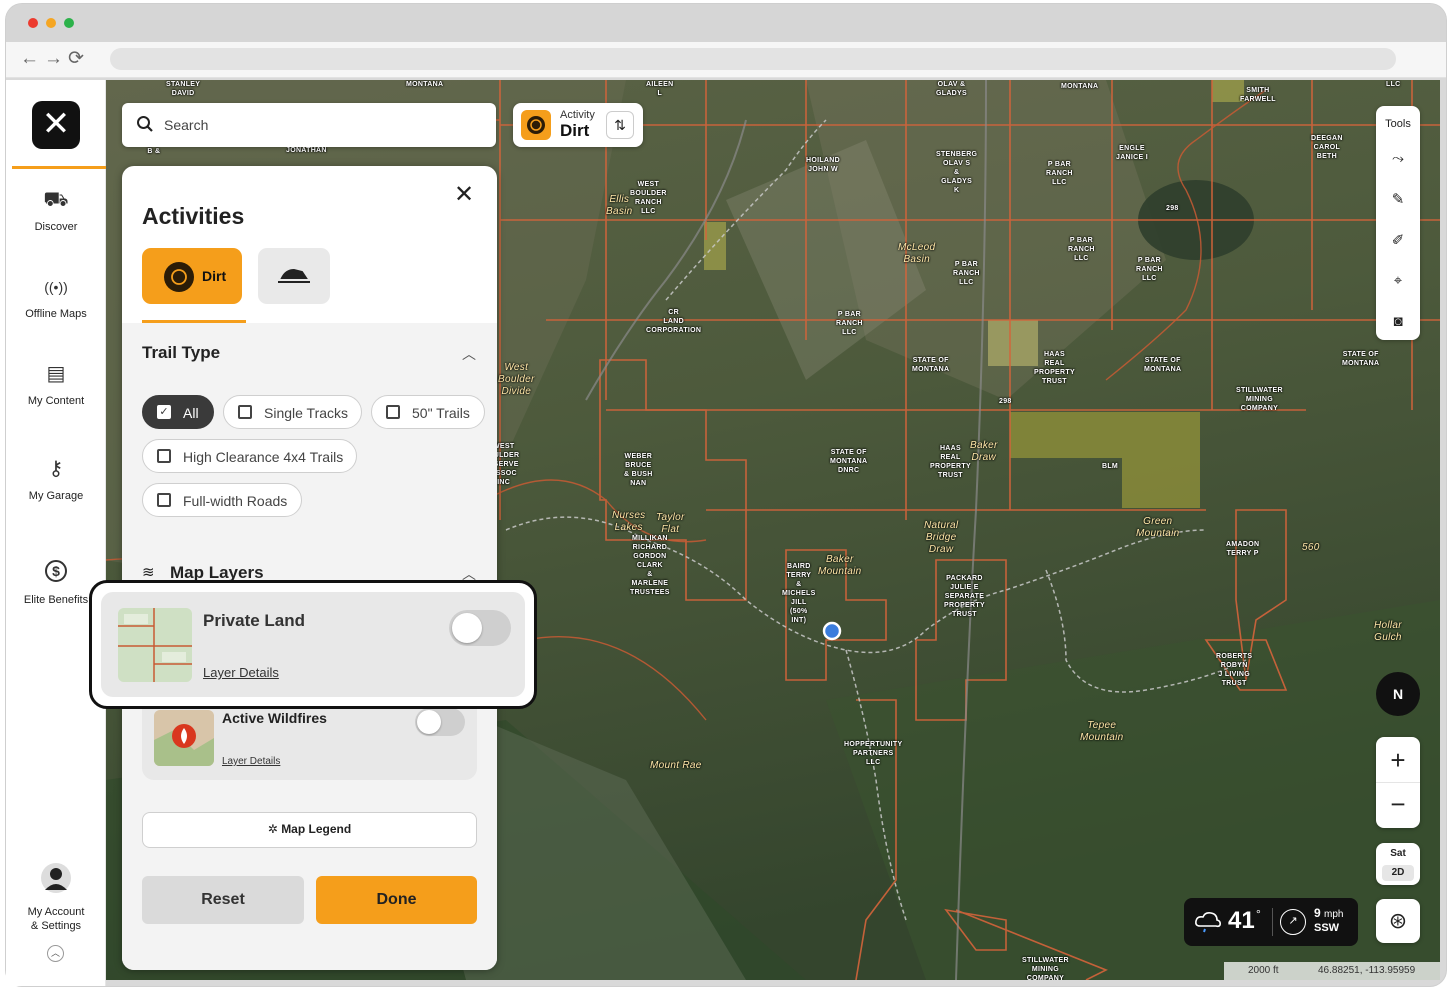 The width and height of the screenshot is (1452, 991). I want to click on map-label: MONTANA, so click(1080, 86).